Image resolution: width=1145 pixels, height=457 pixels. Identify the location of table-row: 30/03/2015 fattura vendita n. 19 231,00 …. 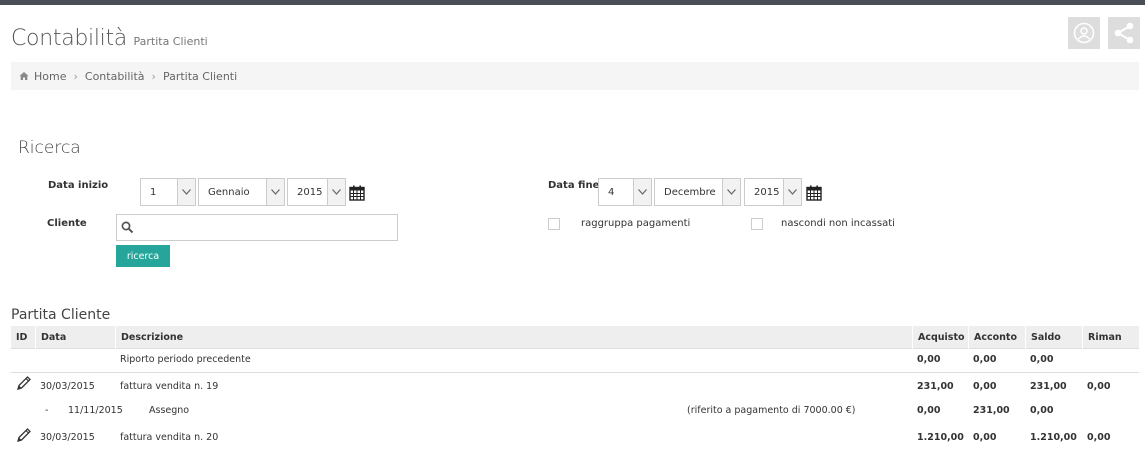
(575, 386).